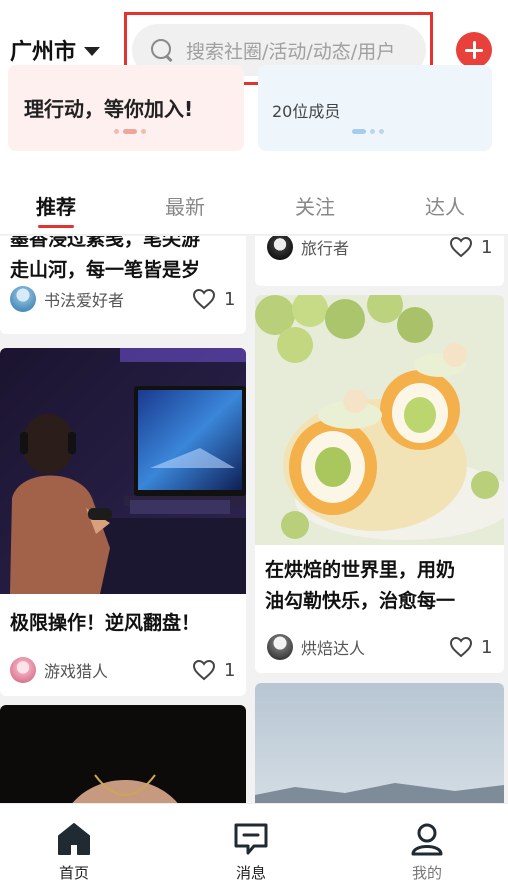 This screenshot has height=893, width=508. Describe the element at coordinates (74, 839) in the screenshot. I see `home-icon` at that location.